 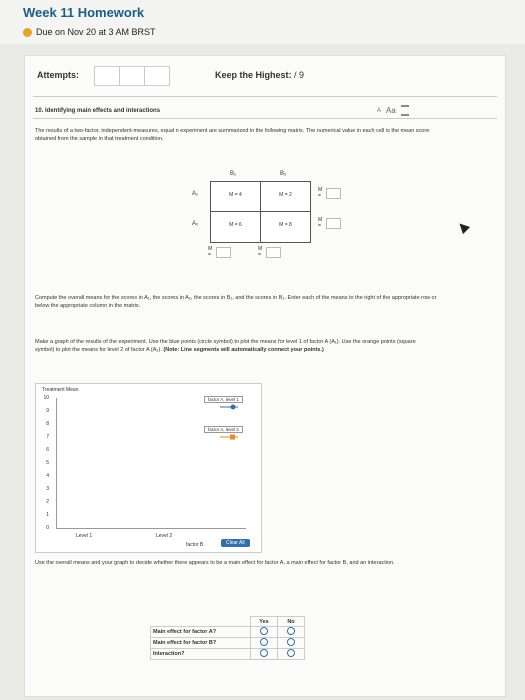 What do you see at coordinates (56, 463) in the screenshot?
I see `y-axis` at bounding box center [56, 463].